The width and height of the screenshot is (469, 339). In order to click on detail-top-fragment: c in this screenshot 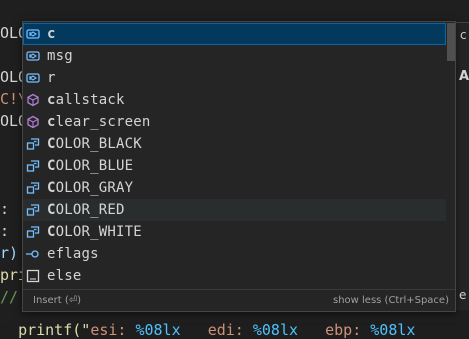, I will do `click(463, 35)`.